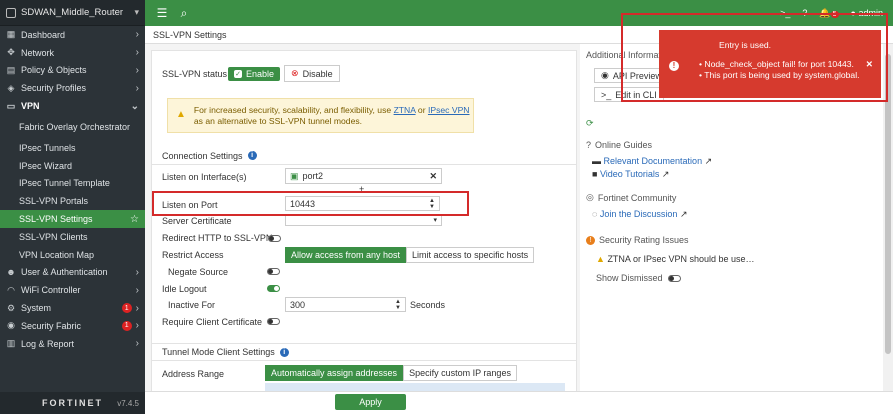  I want to click on port-icon: ▣, so click(294, 175).